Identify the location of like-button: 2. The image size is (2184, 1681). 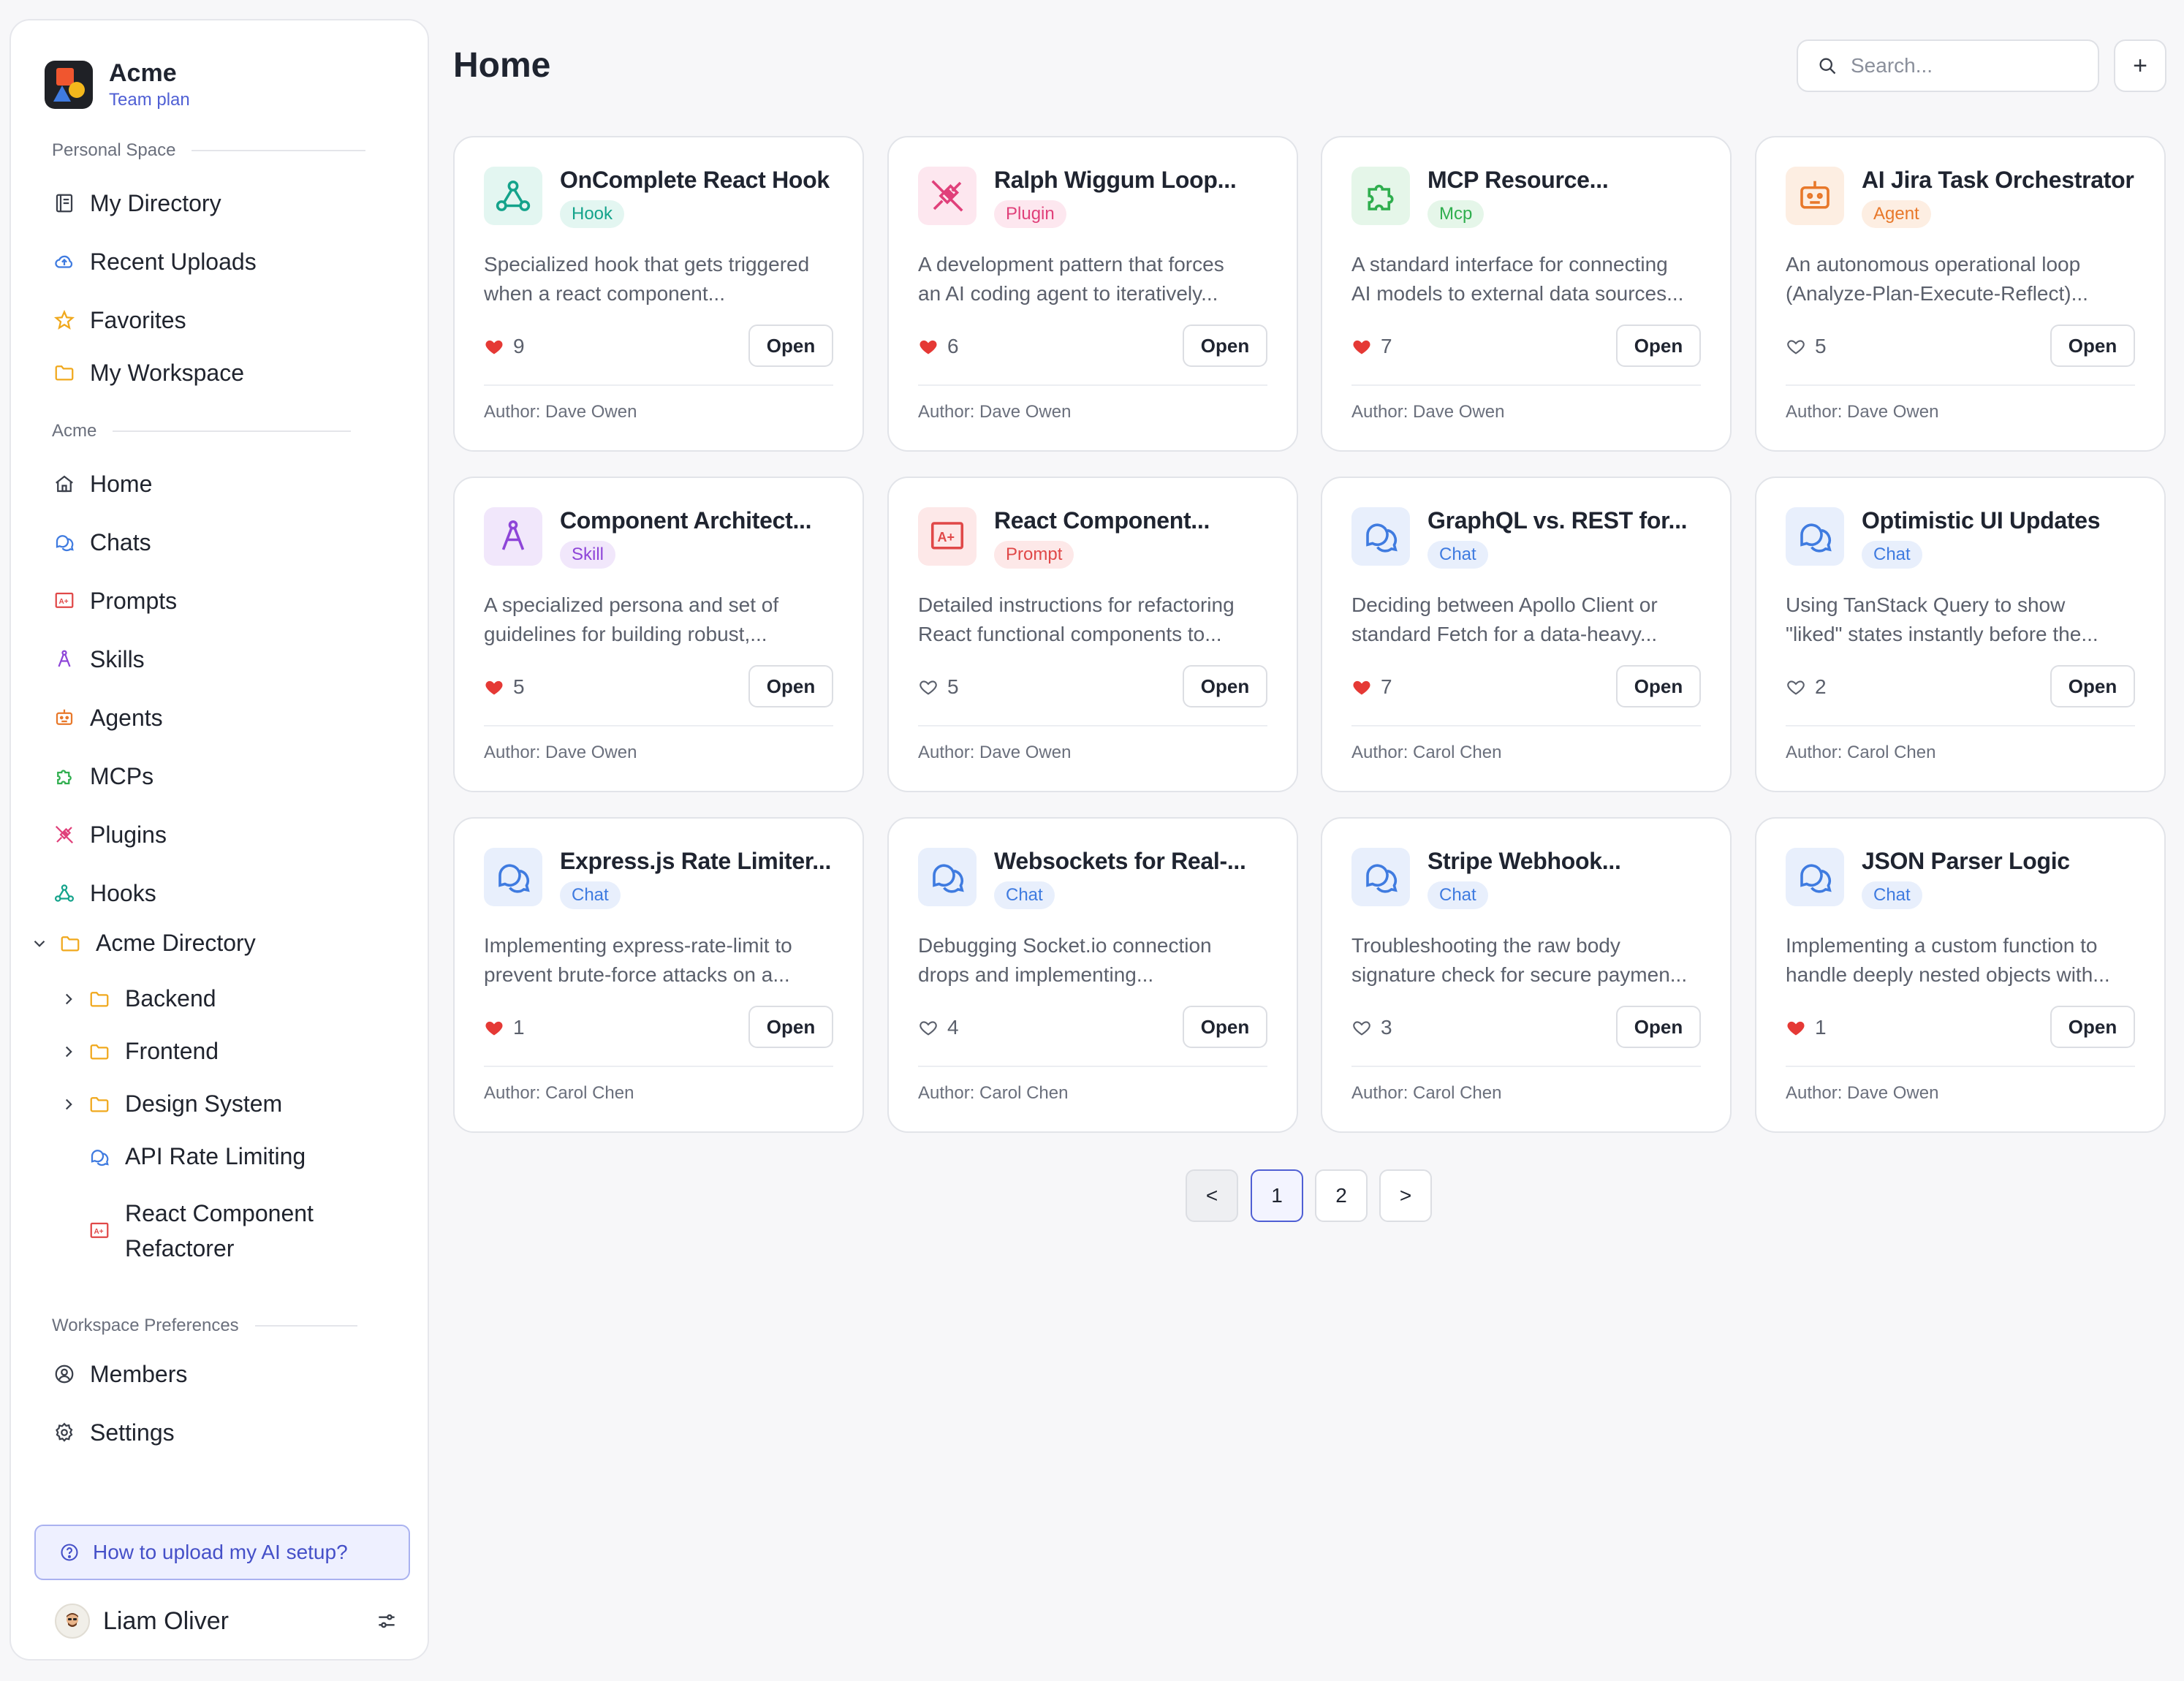
(1806, 687).